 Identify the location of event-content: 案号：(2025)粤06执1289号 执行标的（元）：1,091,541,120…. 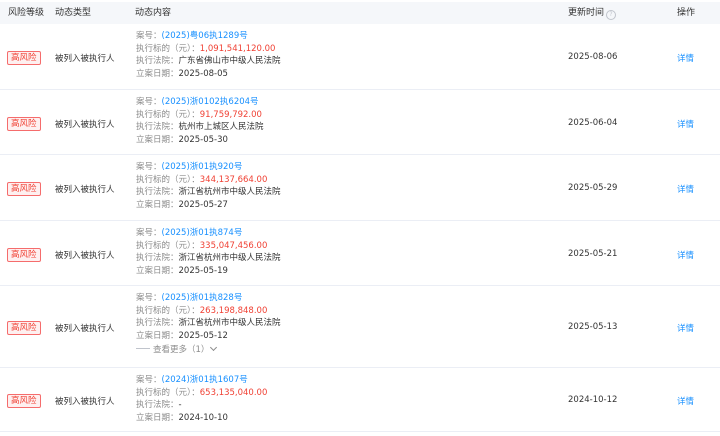
(208, 55).